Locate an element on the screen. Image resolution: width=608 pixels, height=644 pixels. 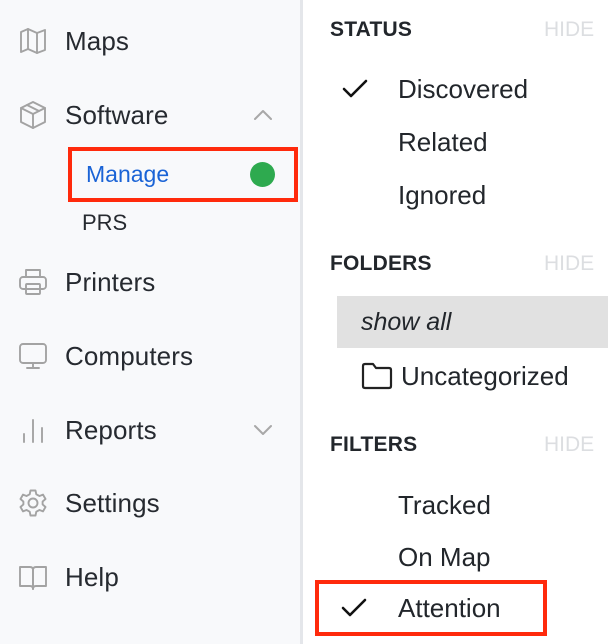
sidebar-subitem-label: PRS is located at coordinates (105, 222).